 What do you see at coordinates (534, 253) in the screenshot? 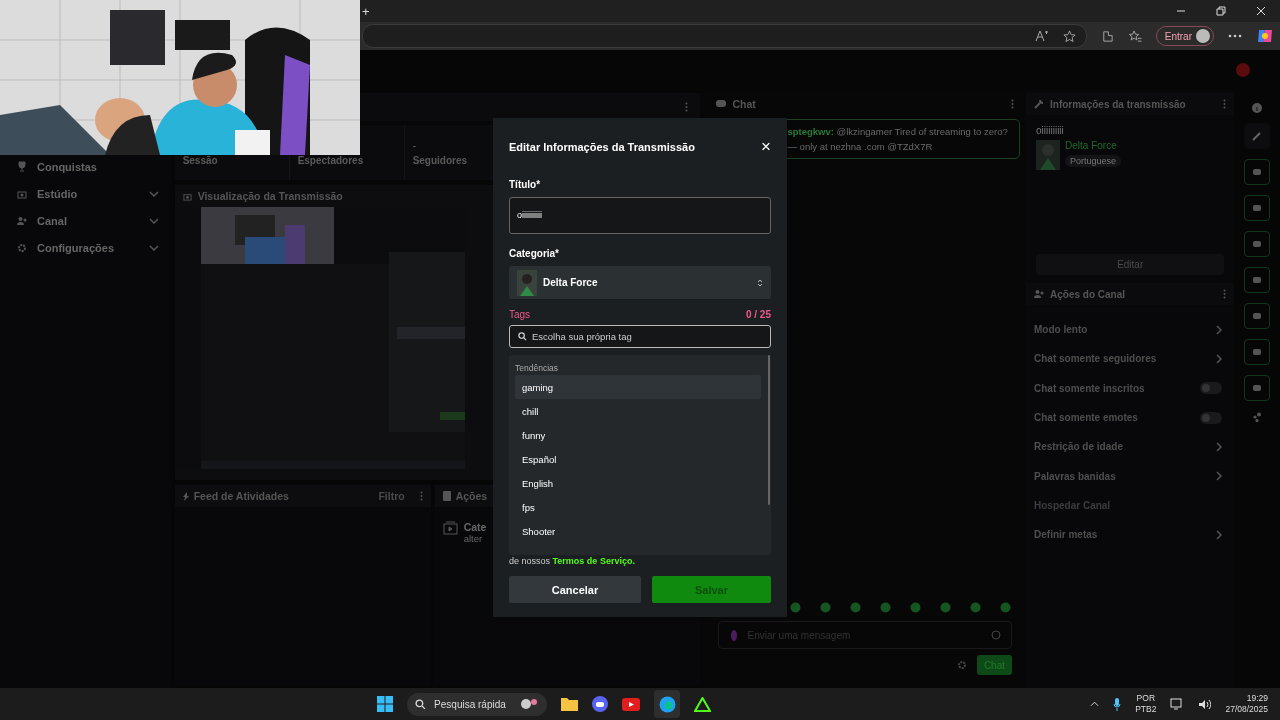
I see `field-label: Categoria*` at bounding box center [534, 253].